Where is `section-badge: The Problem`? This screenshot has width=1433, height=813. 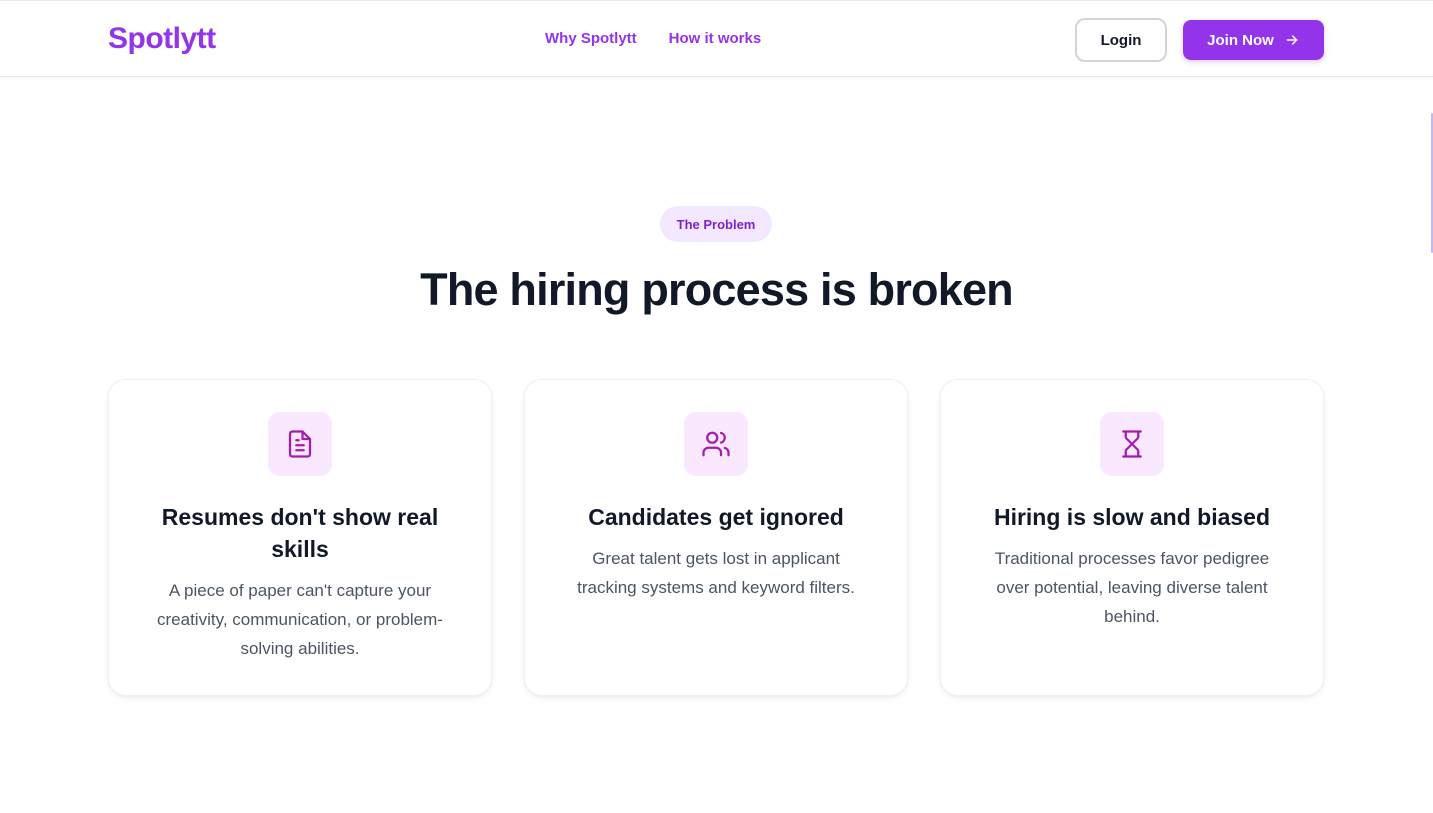
section-badge: The Problem is located at coordinates (716, 224).